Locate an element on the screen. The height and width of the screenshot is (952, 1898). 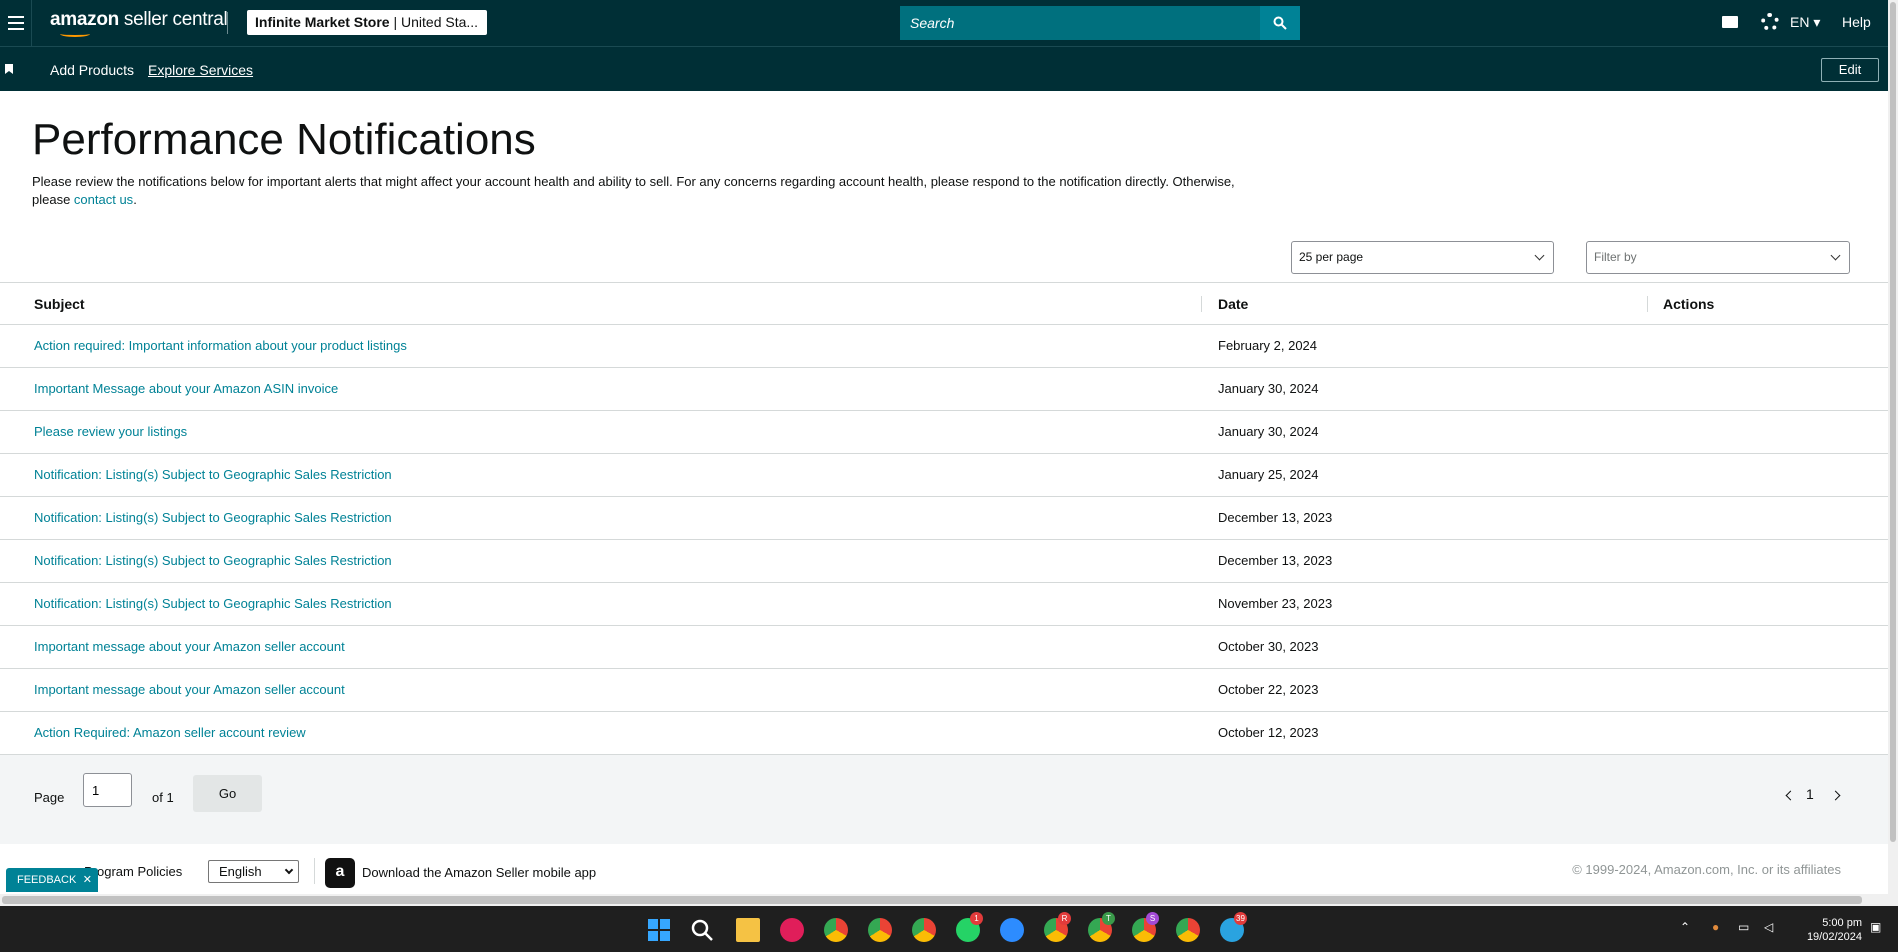
chevron-up-icon: ⌃ is located at coordinates (1685, 927).